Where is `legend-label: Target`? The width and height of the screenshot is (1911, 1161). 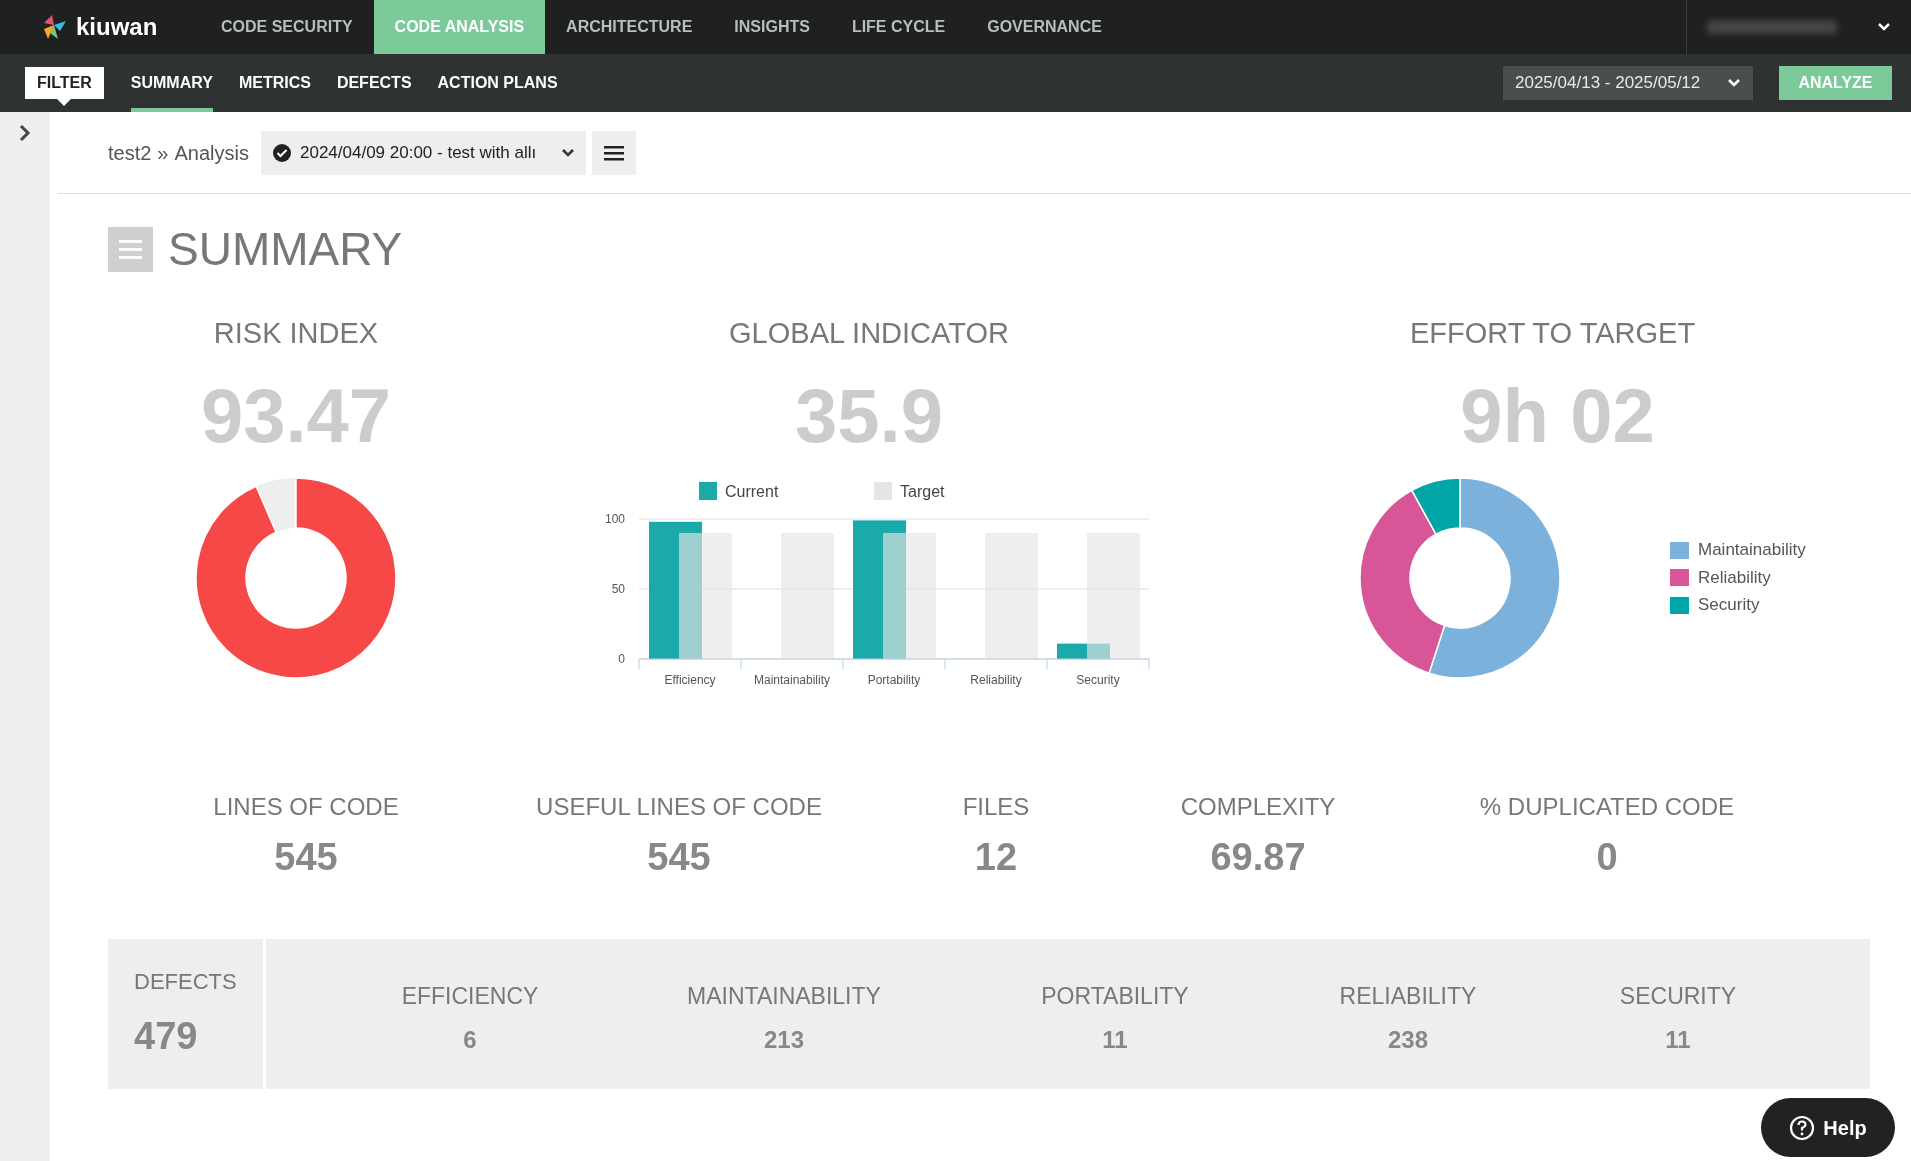
legend-label: Target is located at coordinates (922, 491).